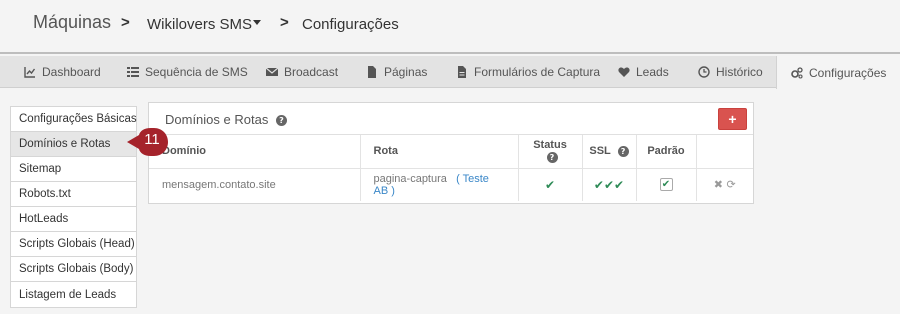  I want to click on panel-title: Domínios e Rotas ?, so click(226, 119).